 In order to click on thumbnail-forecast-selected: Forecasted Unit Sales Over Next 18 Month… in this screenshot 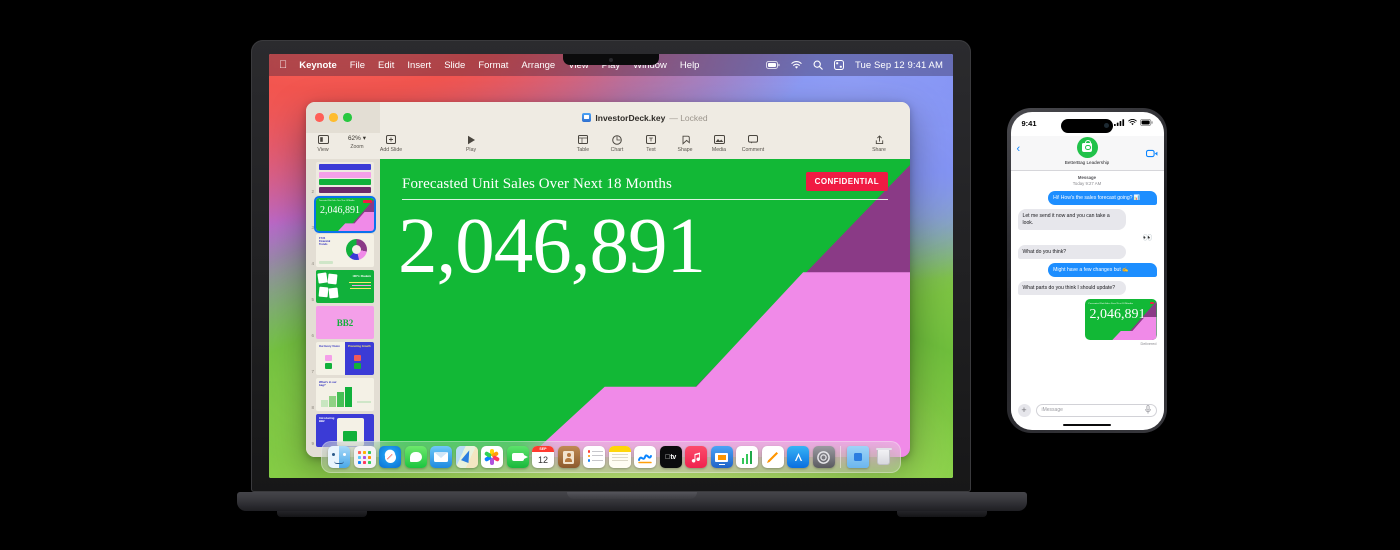, I will do `click(345, 214)`.